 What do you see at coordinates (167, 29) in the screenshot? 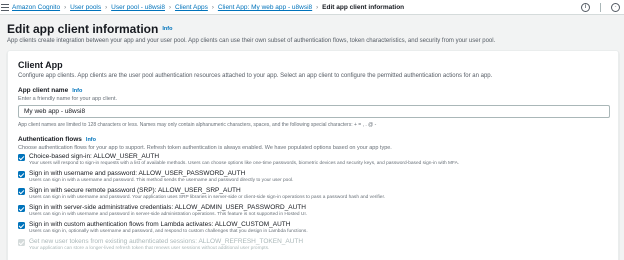
I see `page-info-link: Info` at bounding box center [167, 29].